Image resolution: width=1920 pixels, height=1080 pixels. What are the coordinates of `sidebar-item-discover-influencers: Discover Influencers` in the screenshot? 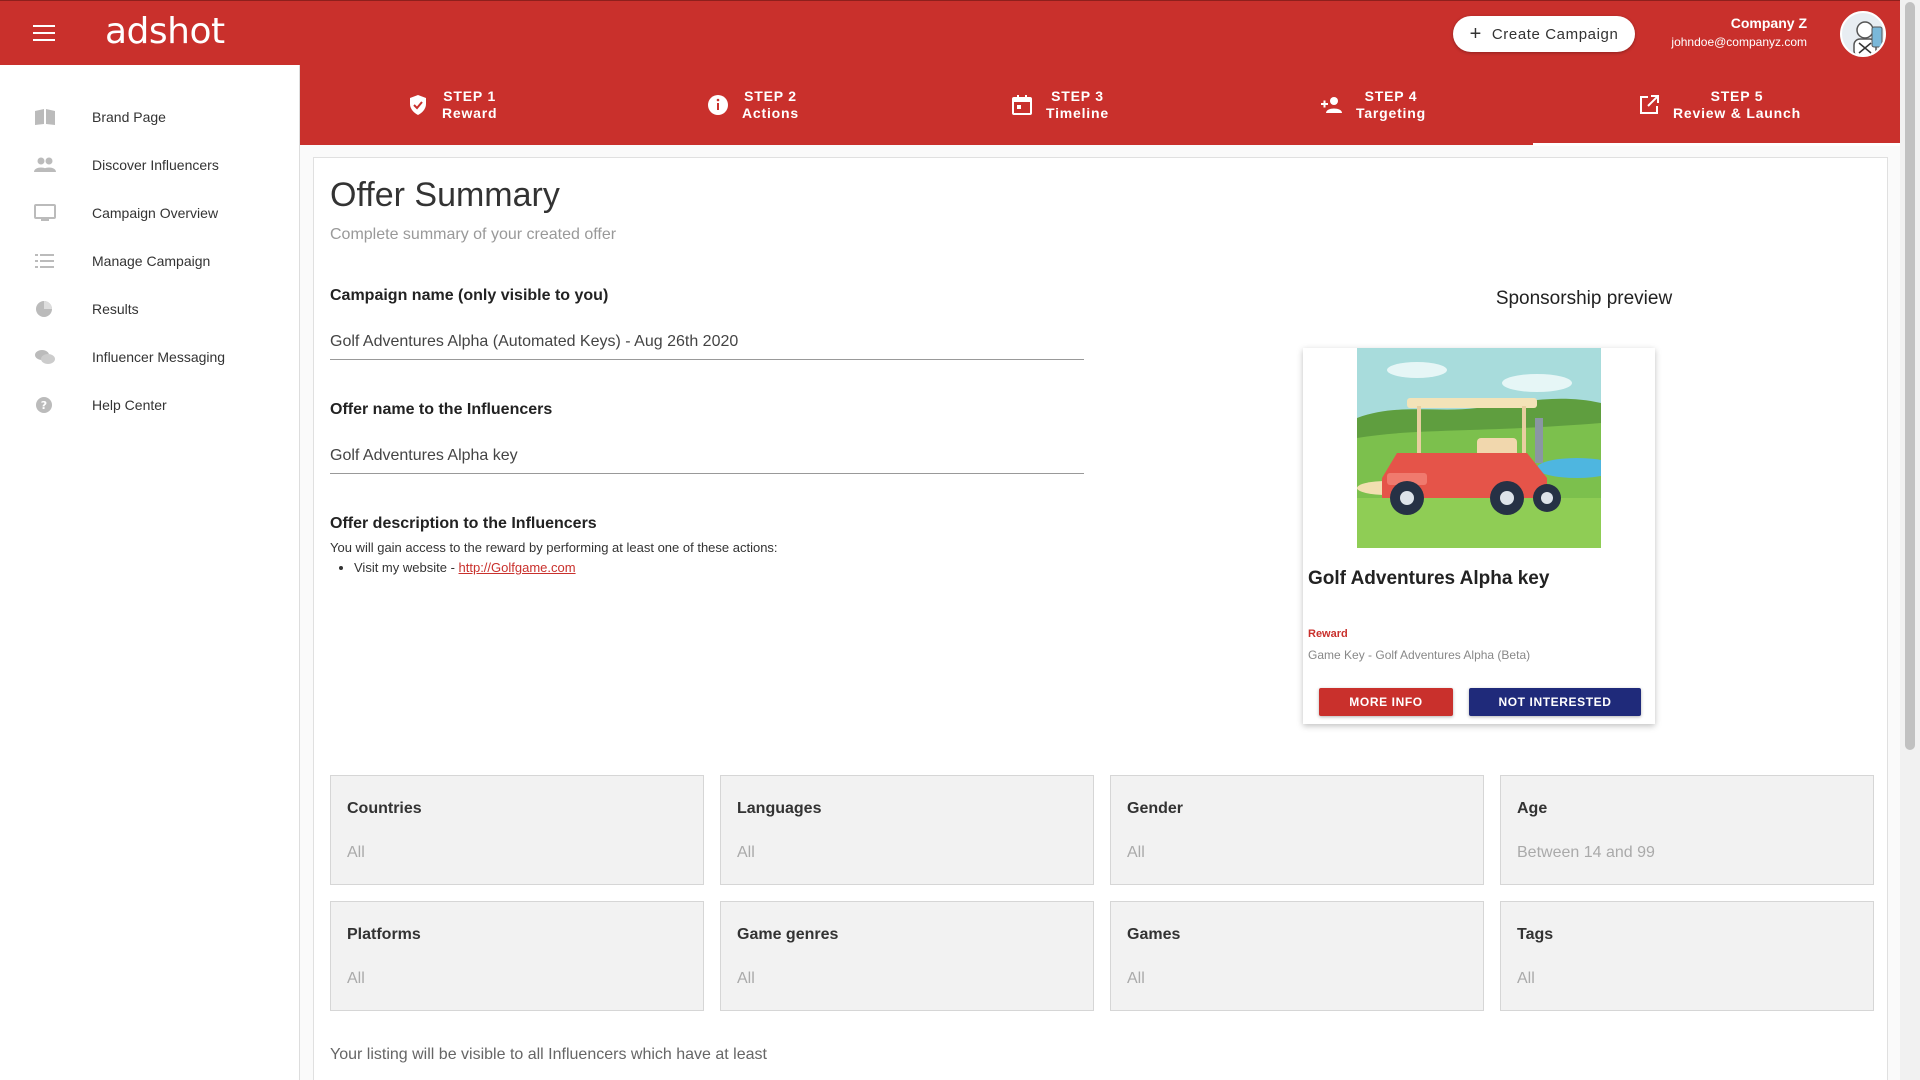 It's located at (150, 165).